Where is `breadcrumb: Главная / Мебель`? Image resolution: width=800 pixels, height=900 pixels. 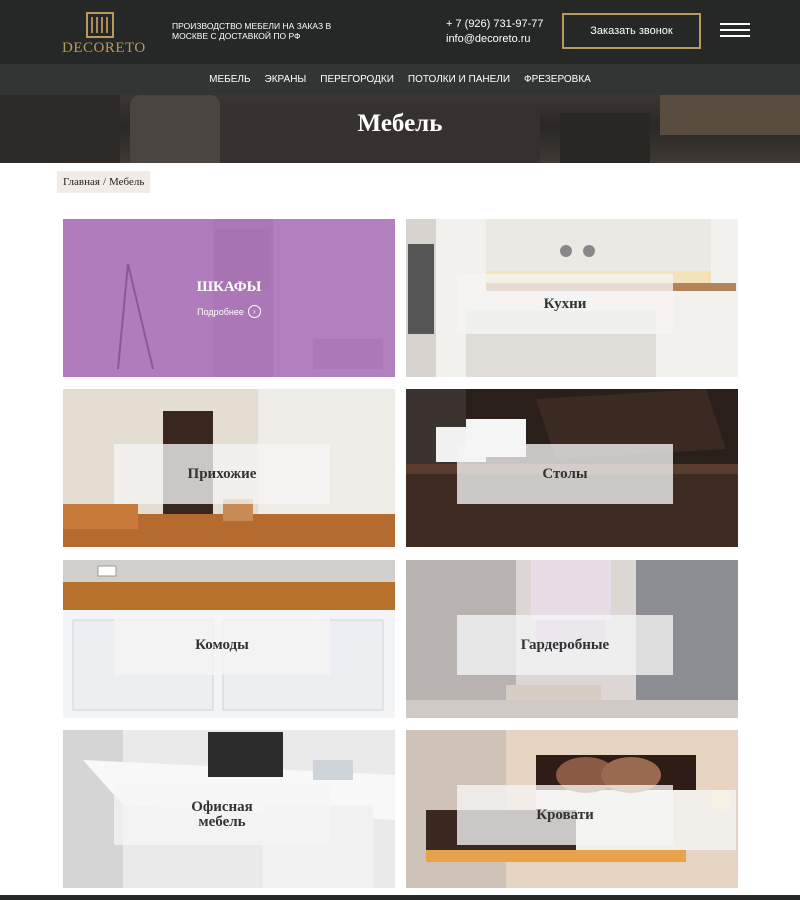
breadcrumb: Главная / Мебель is located at coordinates (104, 182).